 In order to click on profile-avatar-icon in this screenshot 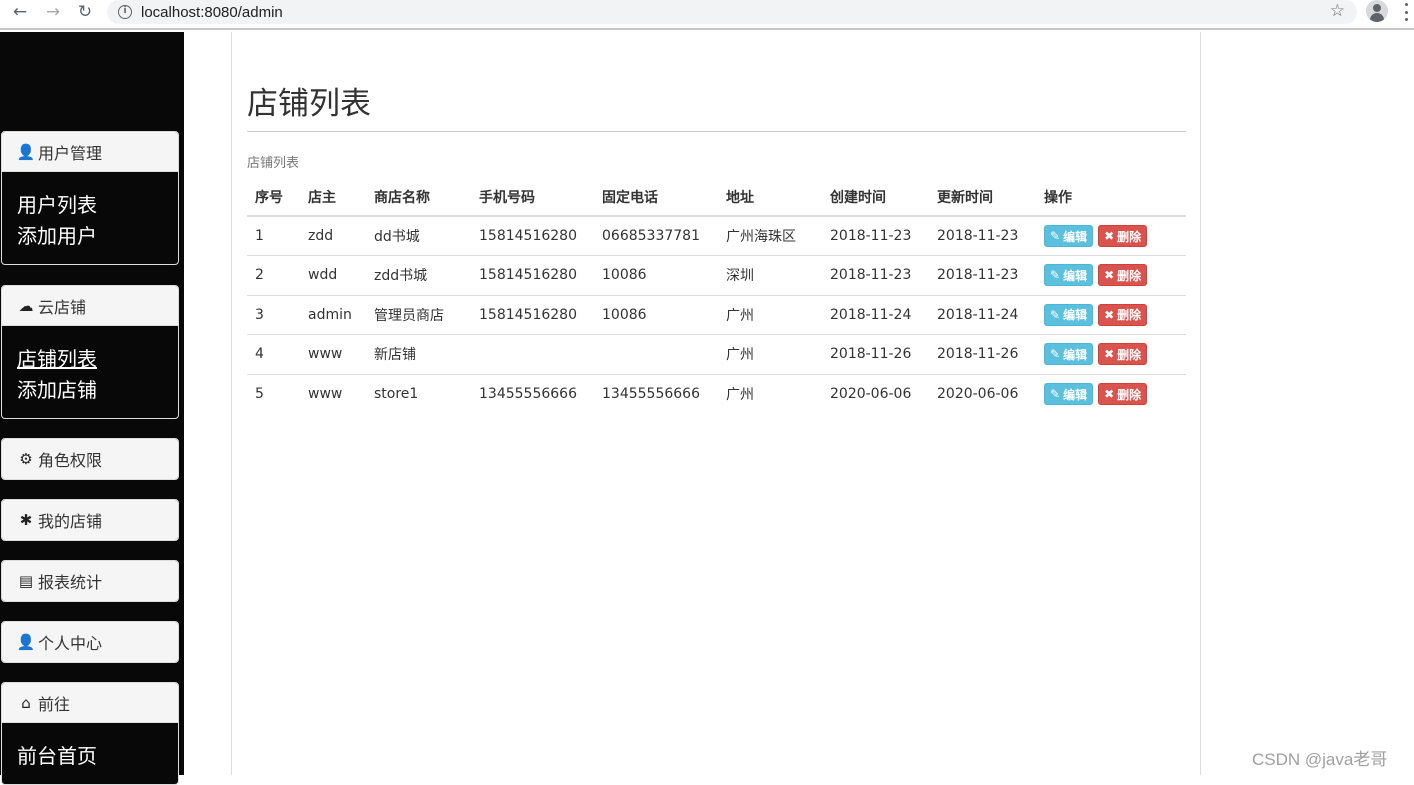, I will do `click(1377, 11)`.